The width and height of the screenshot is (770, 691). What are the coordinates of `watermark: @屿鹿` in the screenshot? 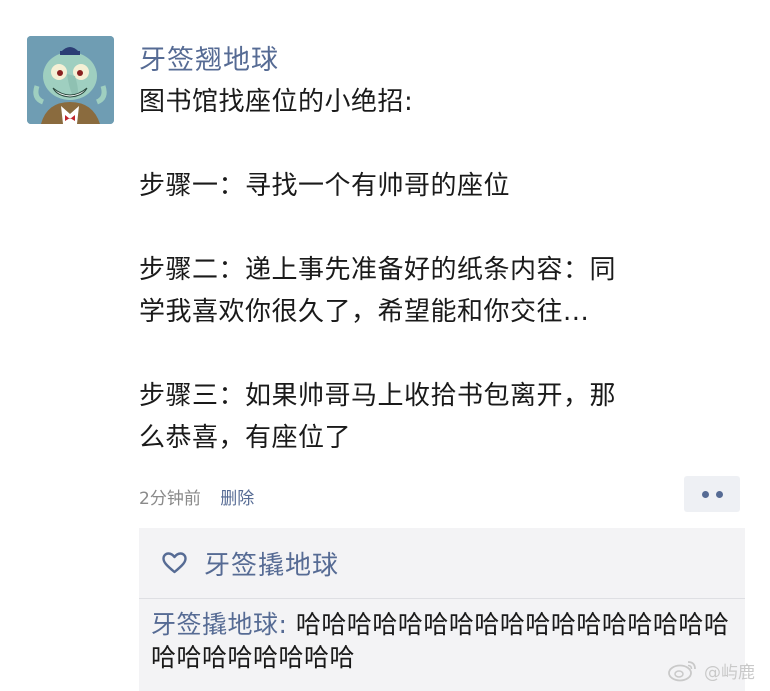 It's located at (711, 670).